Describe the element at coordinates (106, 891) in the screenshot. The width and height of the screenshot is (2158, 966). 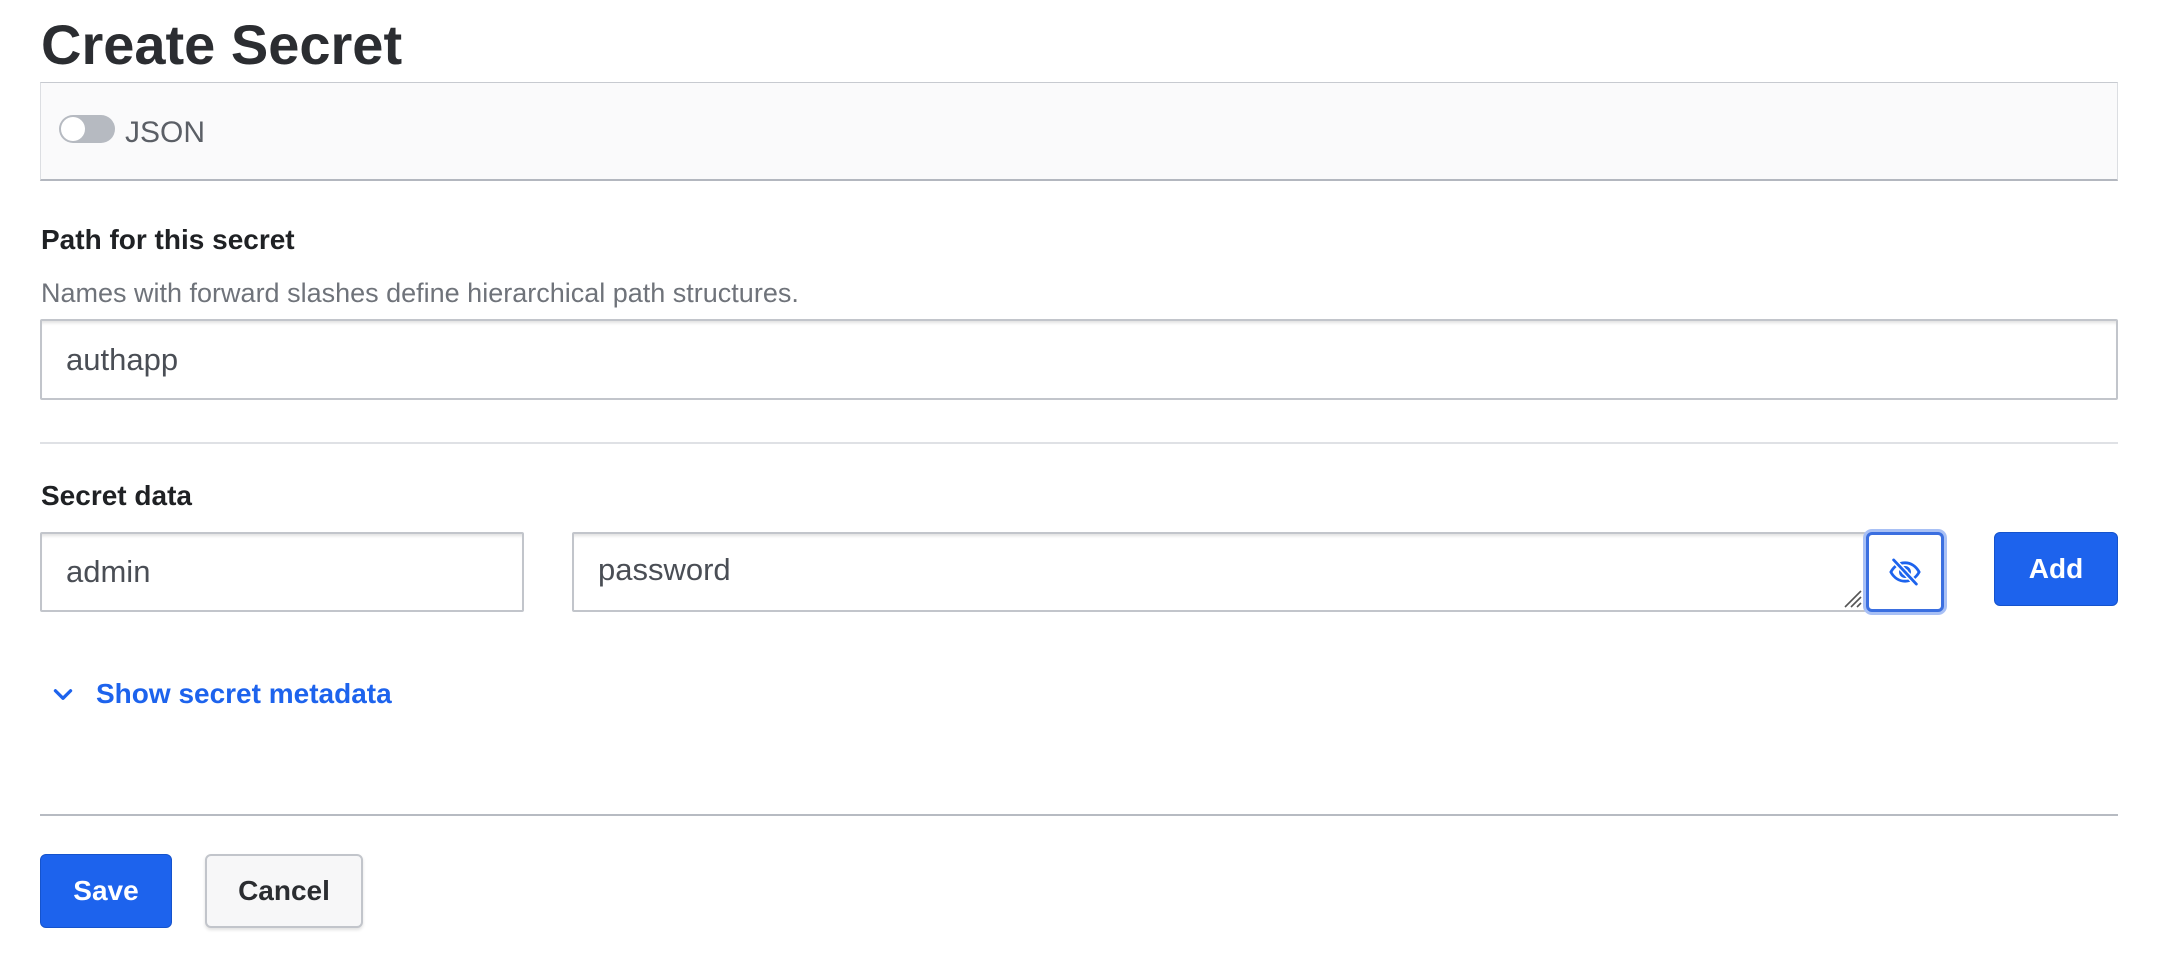
I see `save-button: Save` at that location.